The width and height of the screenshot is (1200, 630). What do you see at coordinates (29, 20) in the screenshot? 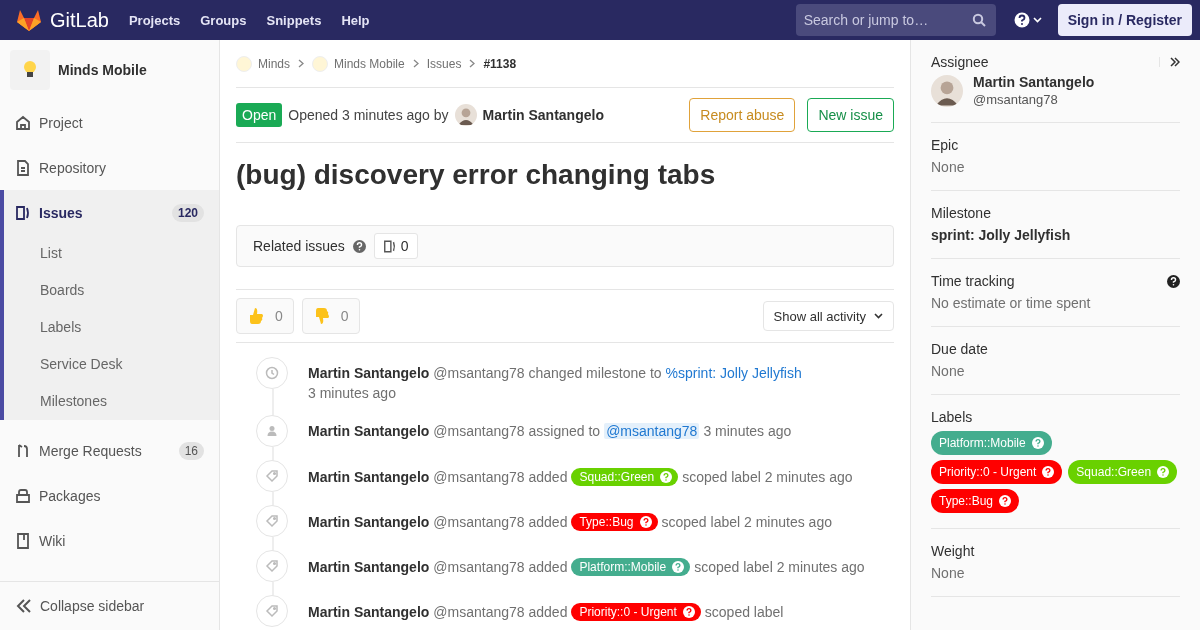
I see `fox-logo-icon` at bounding box center [29, 20].